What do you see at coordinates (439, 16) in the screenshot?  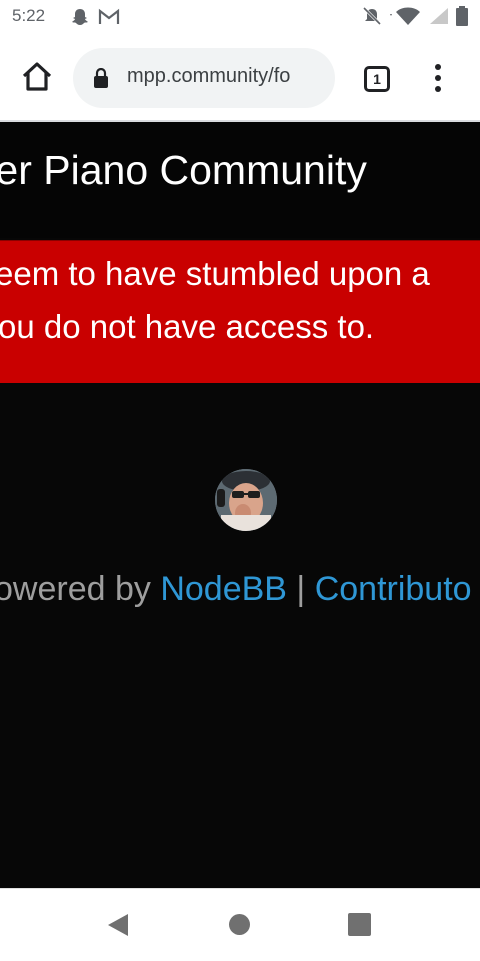 I see `signal-icon` at bounding box center [439, 16].